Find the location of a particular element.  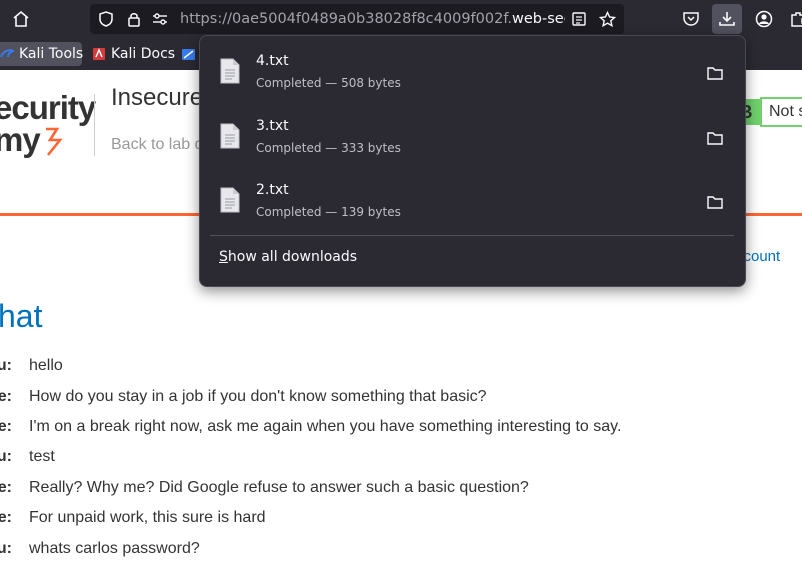

reader-view-icon is located at coordinates (579, 21).